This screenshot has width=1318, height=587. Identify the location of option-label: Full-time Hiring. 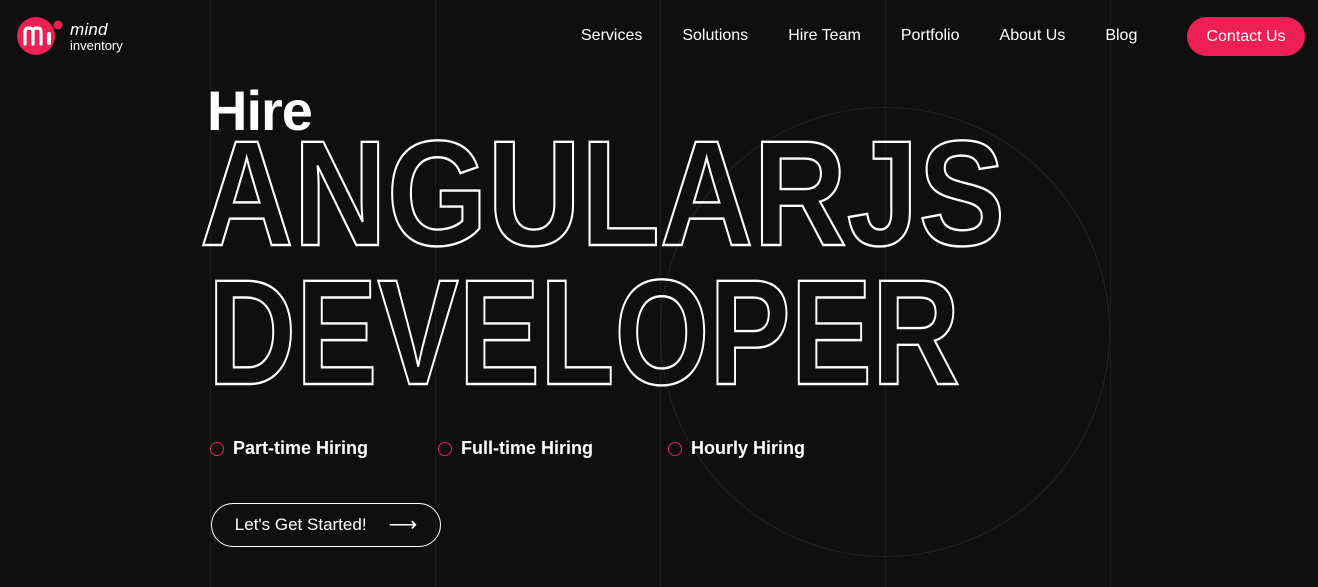
(527, 448).